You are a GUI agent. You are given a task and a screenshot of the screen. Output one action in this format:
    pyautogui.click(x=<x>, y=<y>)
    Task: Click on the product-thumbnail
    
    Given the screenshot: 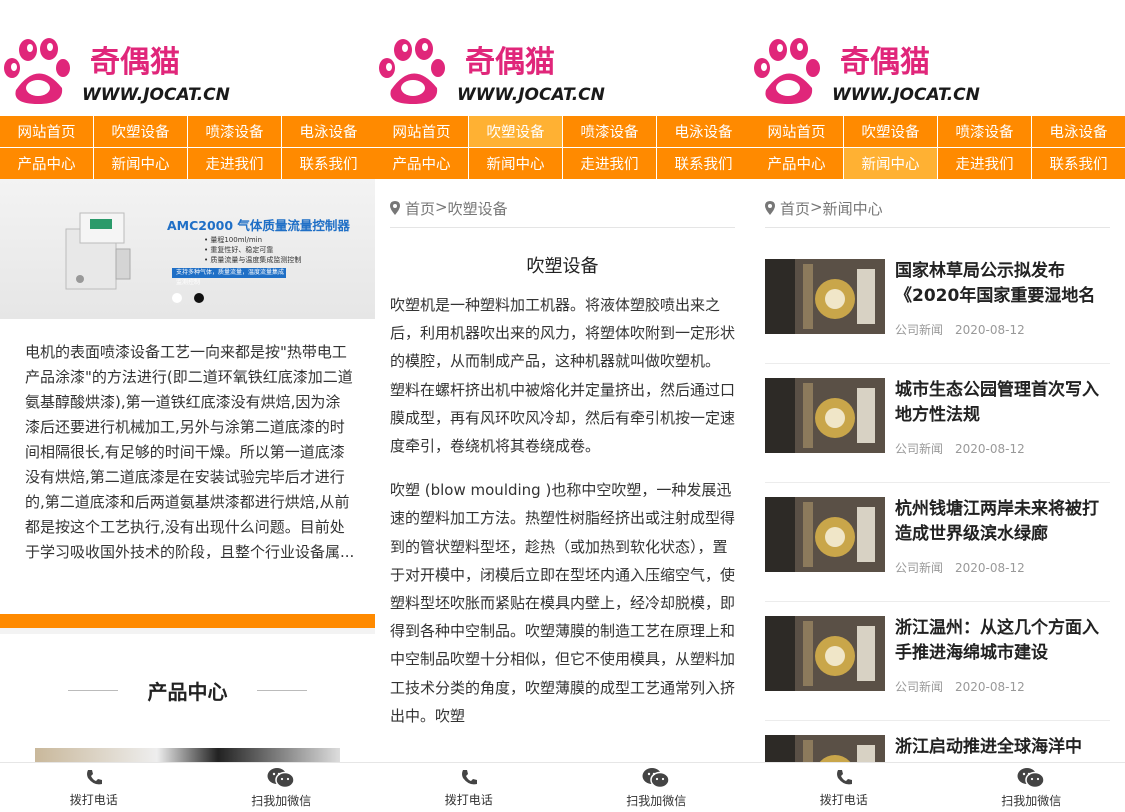 What is the action you would take?
    pyautogui.click(x=187, y=755)
    